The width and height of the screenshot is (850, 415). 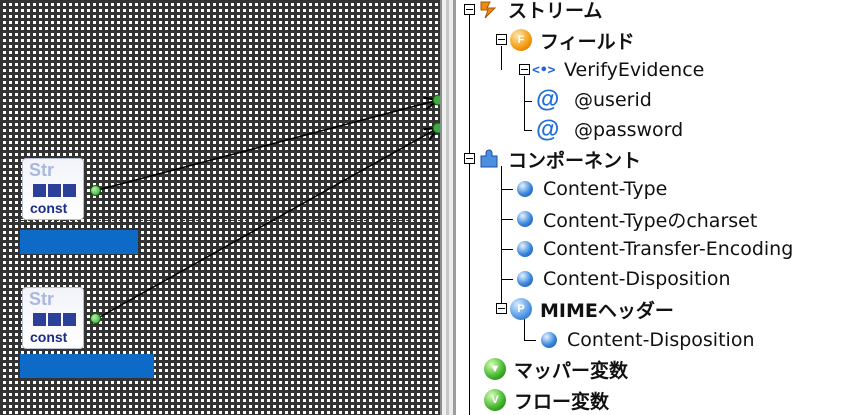 I want to click on field-icon: F, so click(x=521, y=40).